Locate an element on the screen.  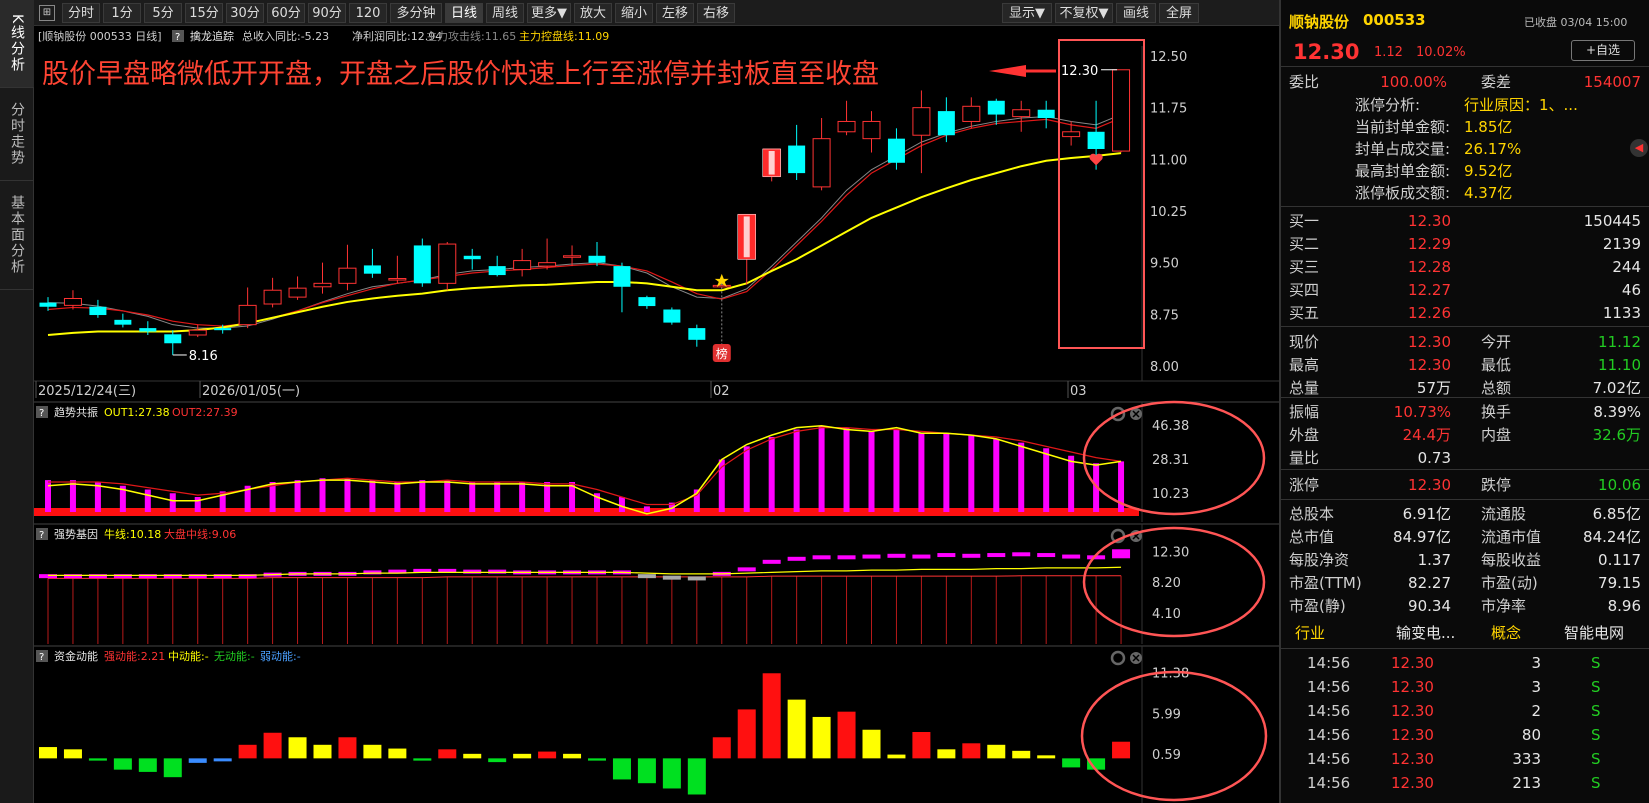
bid-label: 买二 is located at coordinates (1304, 244).